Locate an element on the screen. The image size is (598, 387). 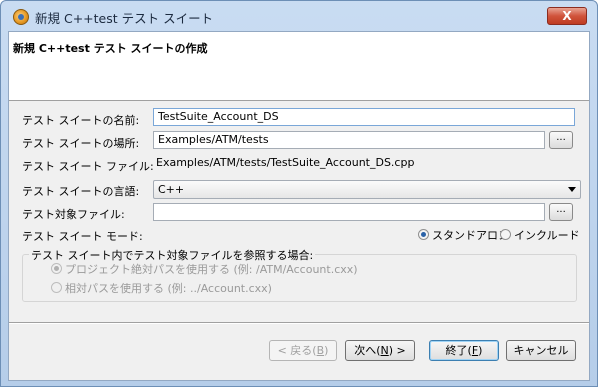
cancel-button: キャンセル is located at coordinates (541, 350).